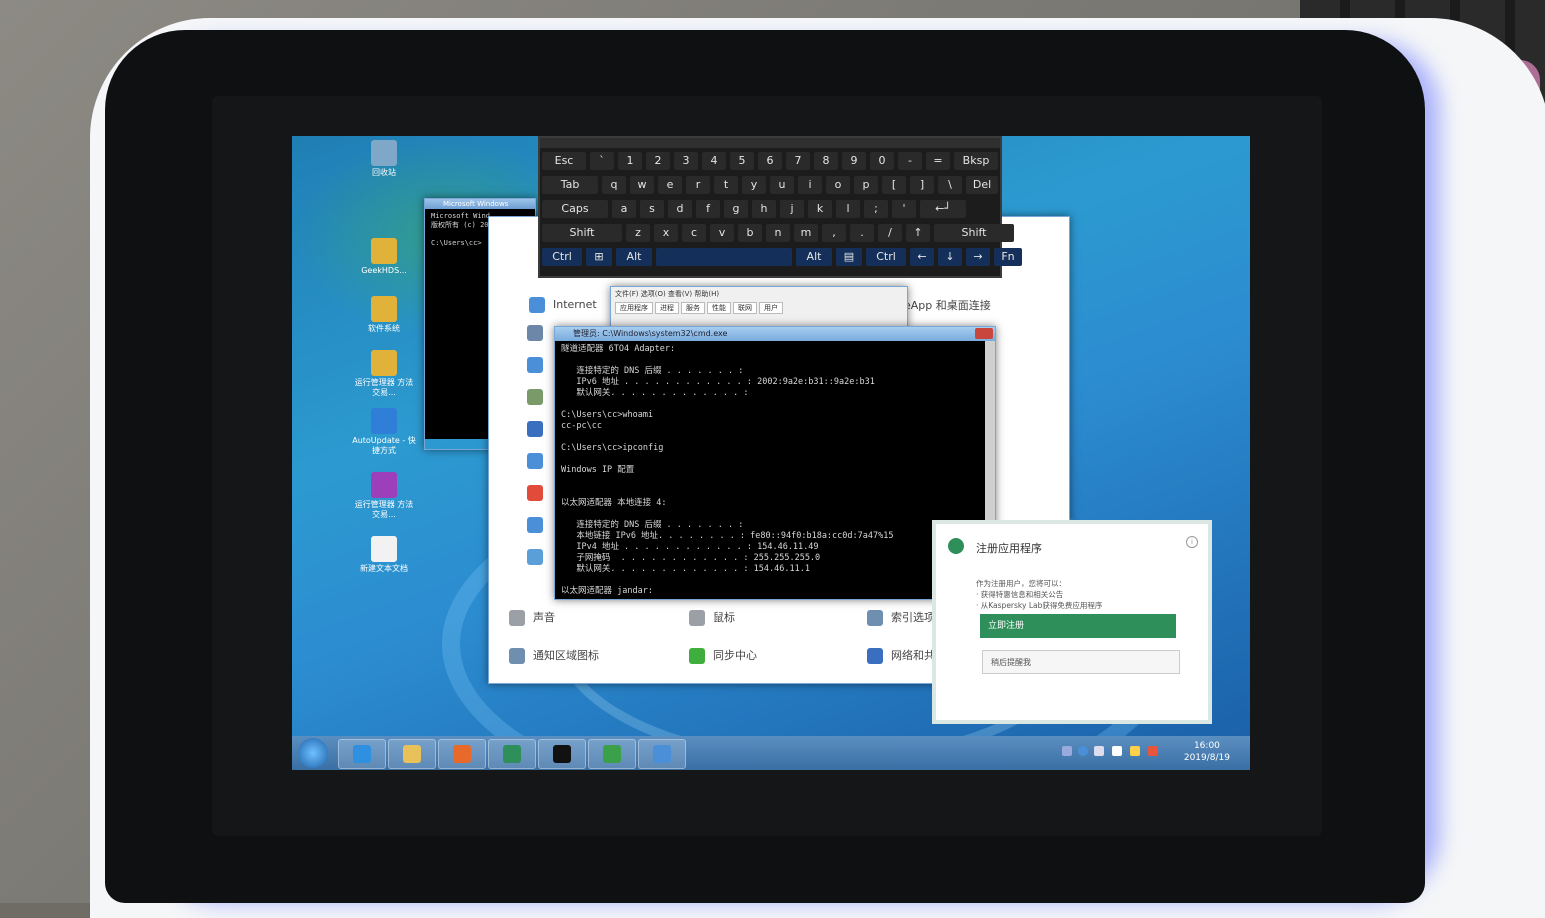 The height and width of the screenshot is (918, 1545). I want to click on keyboard-key: ←, so click(922, 257).